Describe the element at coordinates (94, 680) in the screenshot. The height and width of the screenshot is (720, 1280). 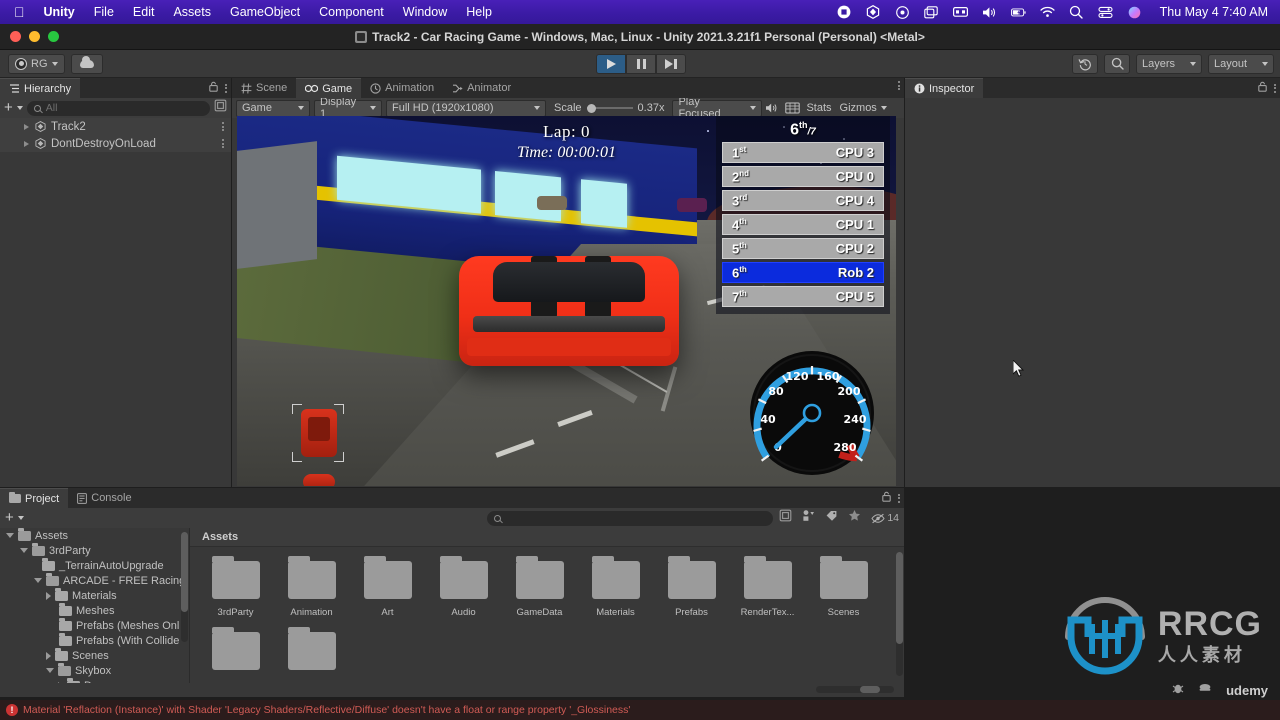
I see `tree-item-day: Day` at that location.